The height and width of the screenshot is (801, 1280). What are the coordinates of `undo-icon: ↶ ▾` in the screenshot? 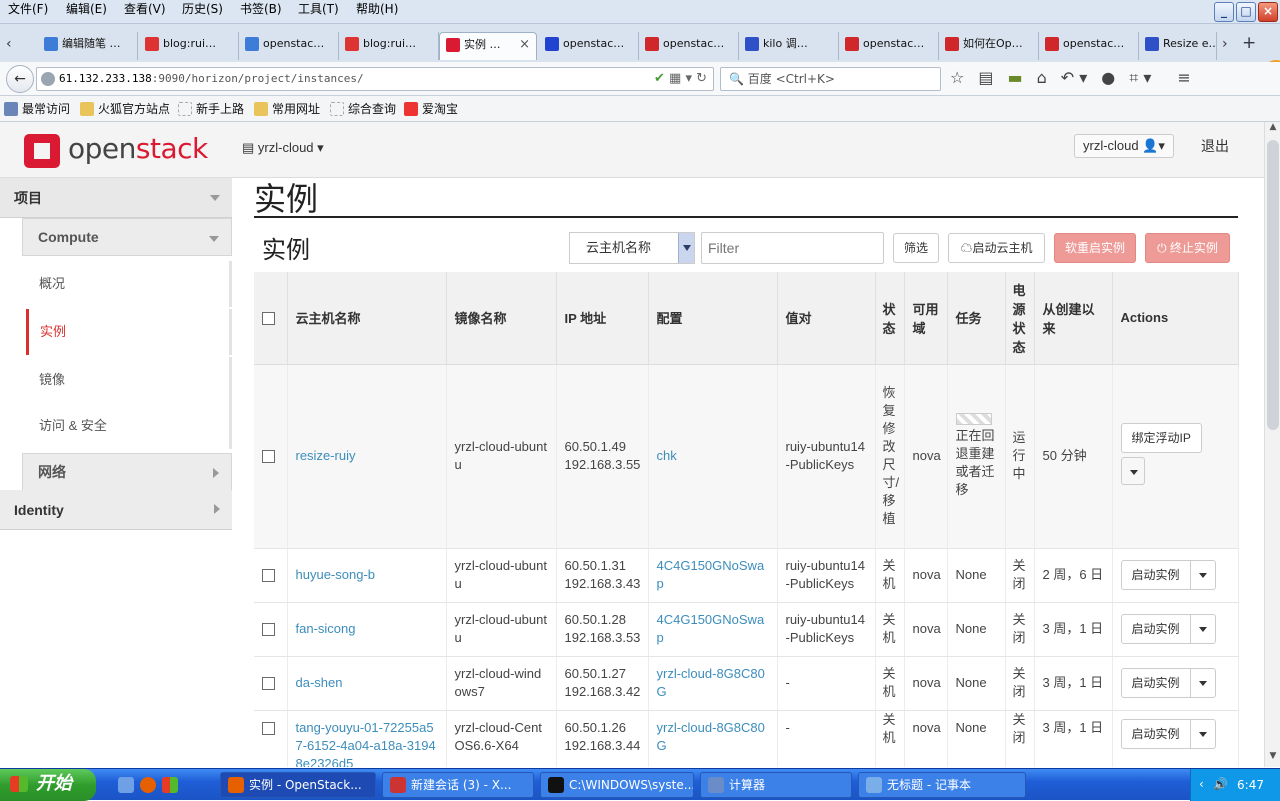 It's located at (1074, 80).